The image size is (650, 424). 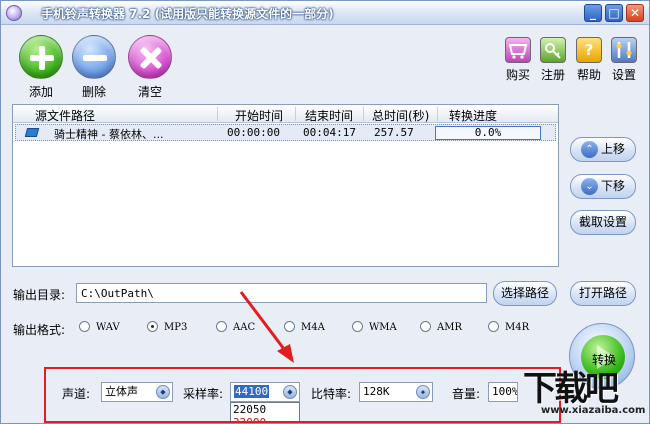 I want to click on column-header-path: 源文件路径, so click(x=65, y=115).